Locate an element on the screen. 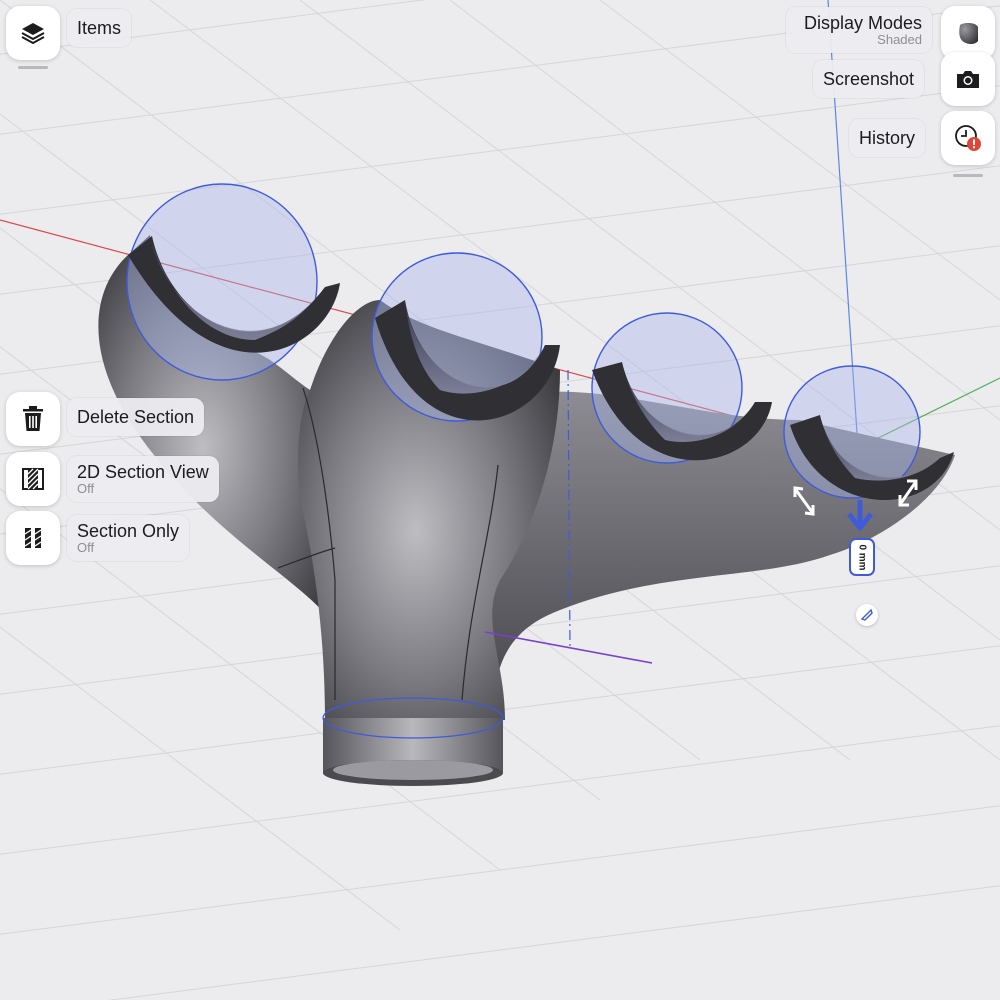 This screenshot has width=1000, height=1000. top-right-grabber is located at coordinates (968, 175).